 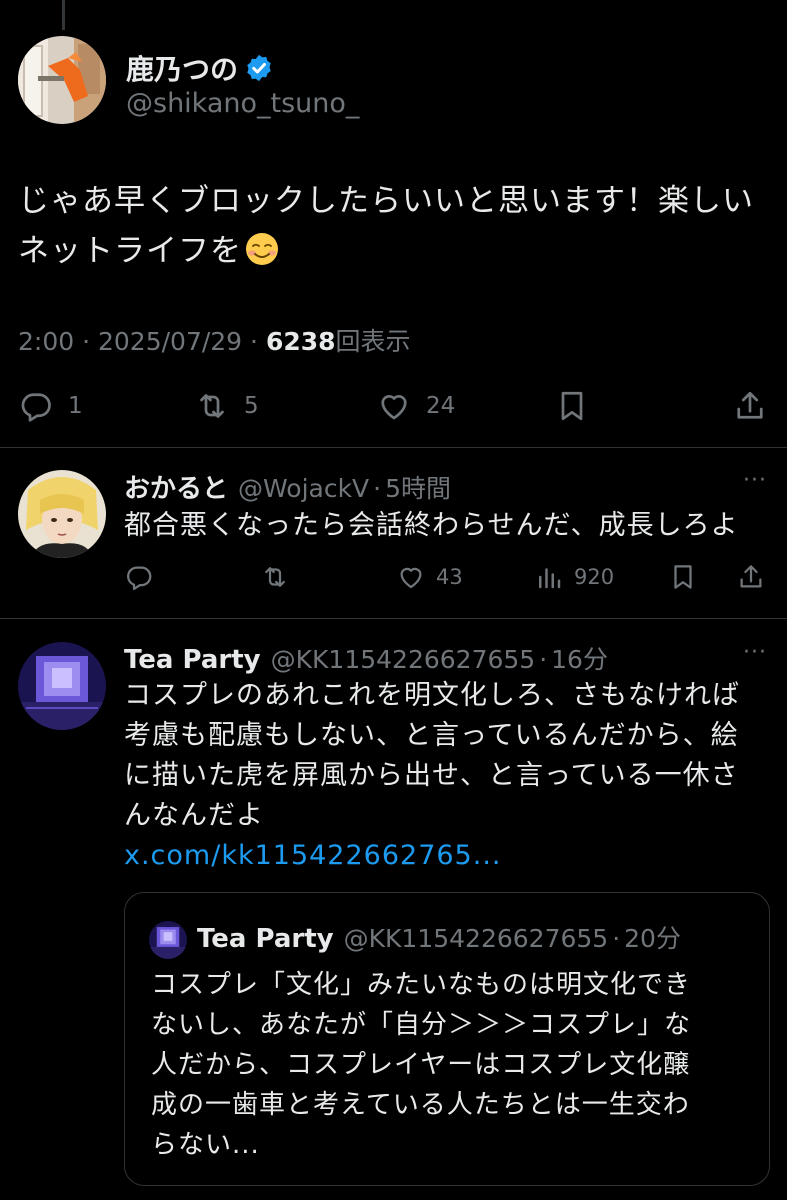 What do you see at coordinates (393, 251) in the screenshot?
I see `main-tweet-text-line-2: ネットライフを` at bounding box center [393, 251].